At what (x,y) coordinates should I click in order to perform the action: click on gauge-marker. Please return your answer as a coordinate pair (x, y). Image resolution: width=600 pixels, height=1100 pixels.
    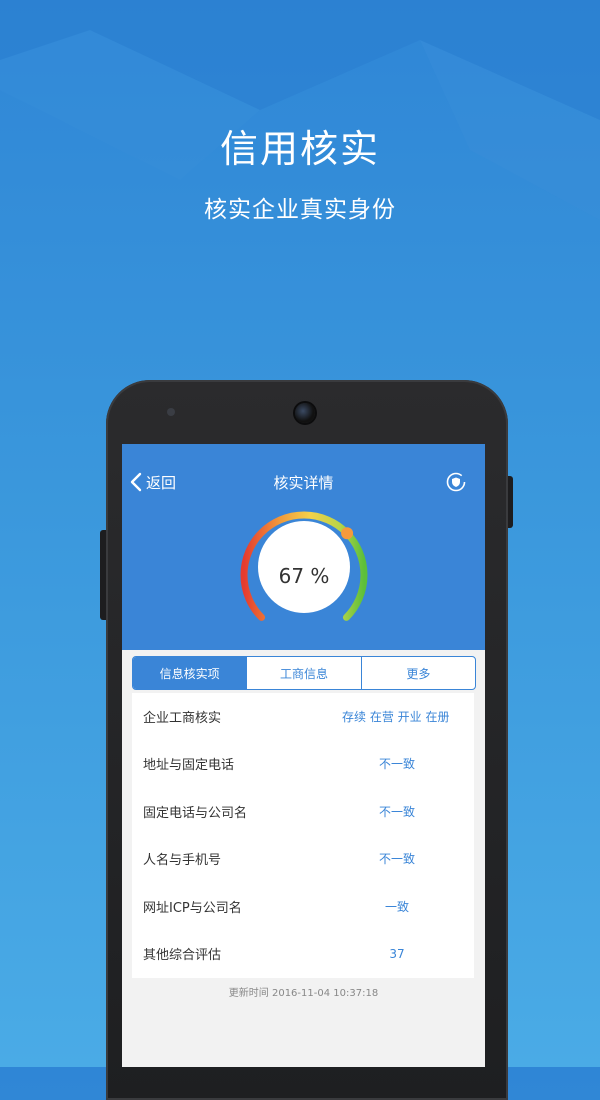
    Looking at the image, I should click on (347, 533).